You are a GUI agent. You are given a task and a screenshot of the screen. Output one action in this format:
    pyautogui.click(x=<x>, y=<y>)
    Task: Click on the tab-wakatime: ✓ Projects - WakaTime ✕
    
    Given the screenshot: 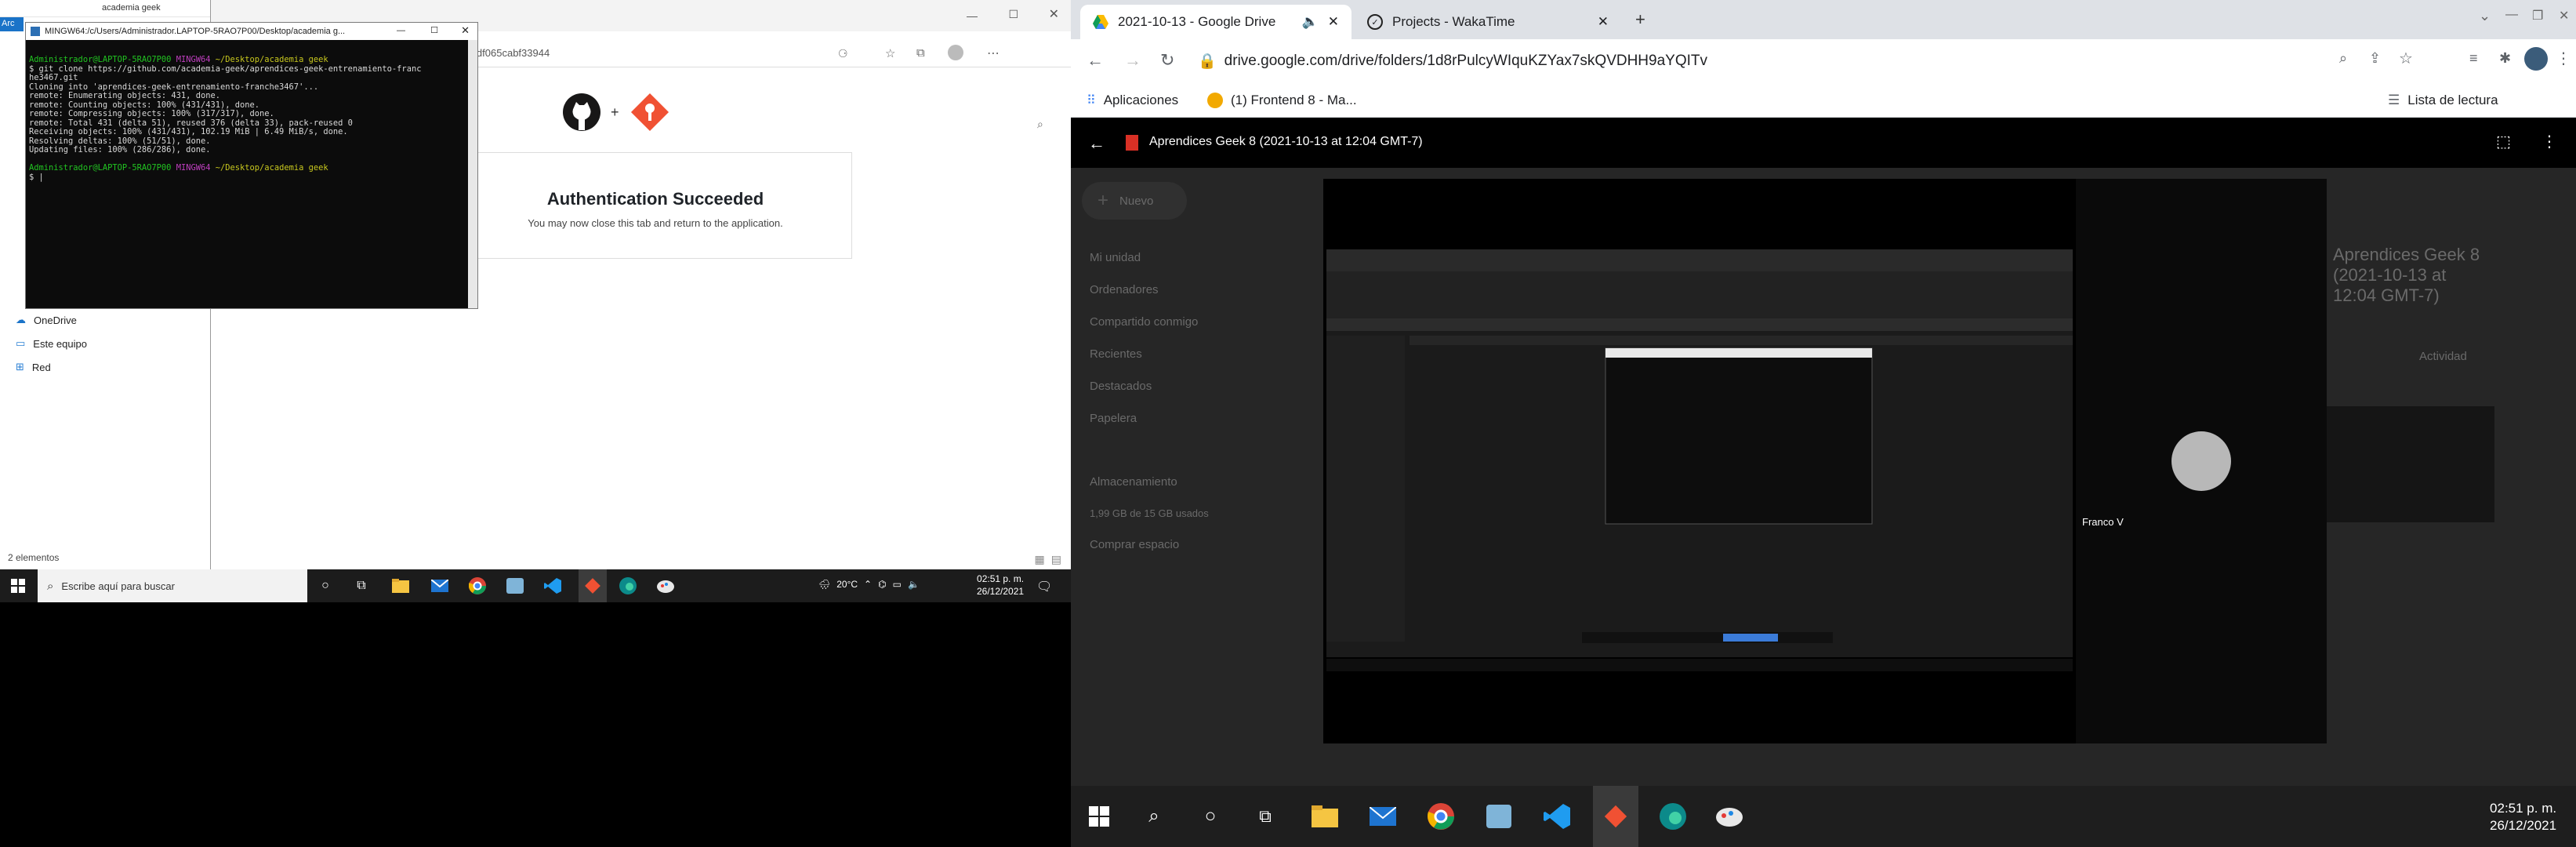 What is the action you would take?
    pyautogui.click(x=1488, y=22)
    